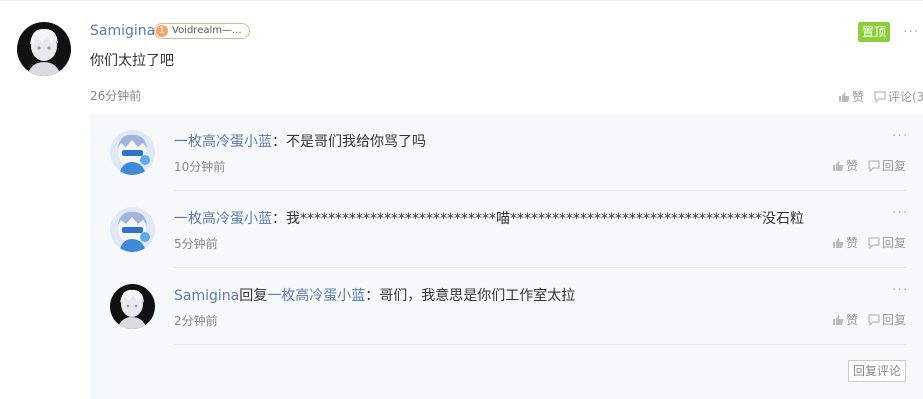  I want to click on reply-author: Samigina, so click(206, 296).